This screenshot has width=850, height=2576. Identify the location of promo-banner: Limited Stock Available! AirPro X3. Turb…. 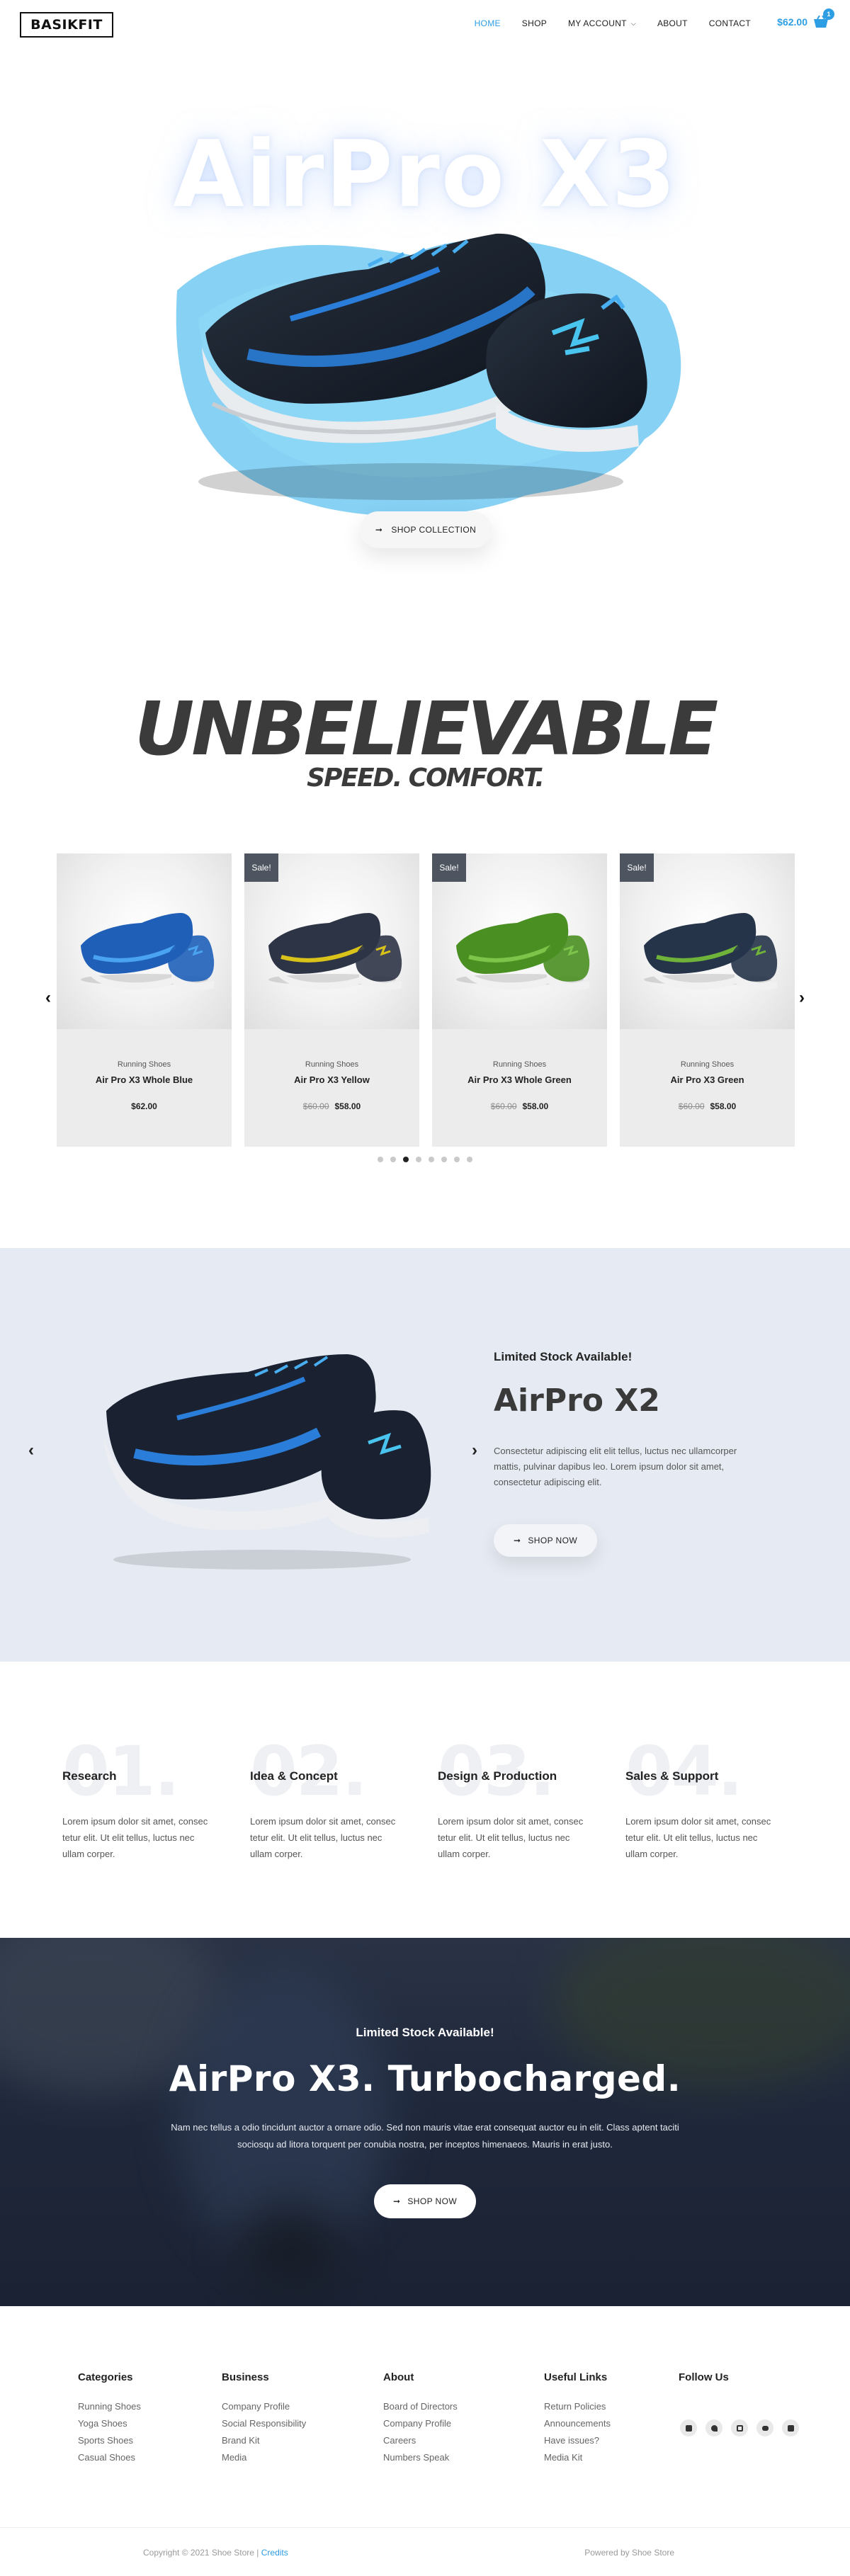
(425, 2122).